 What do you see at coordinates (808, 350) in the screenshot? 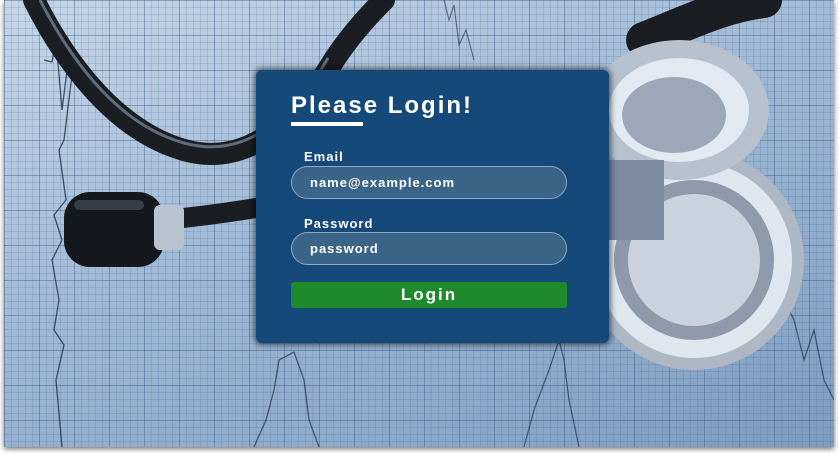
I see `ecg-trace-far-right` at bounding box center [808, 350].